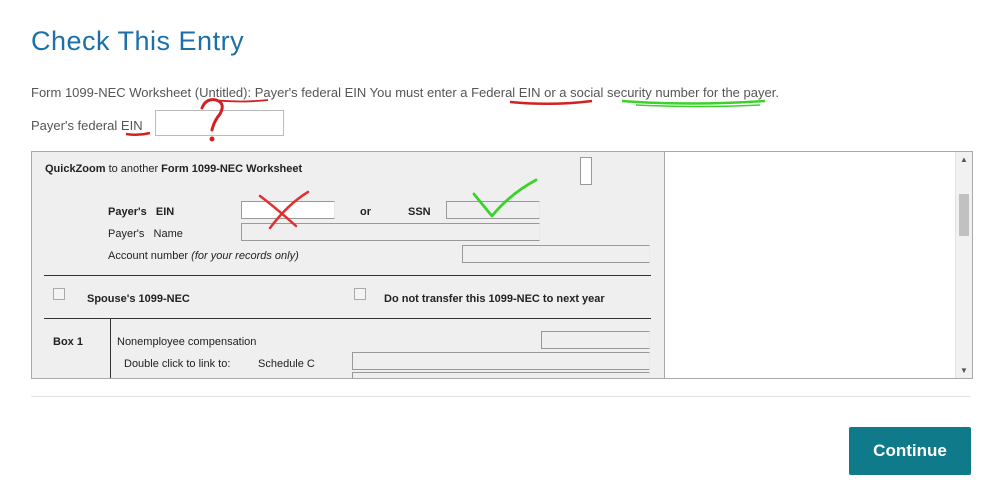 The height and width of the screenshot is (500, 999). Describe the element at coordinates (240, 101) in the screenshot. I see `underline-untitled` at that location.